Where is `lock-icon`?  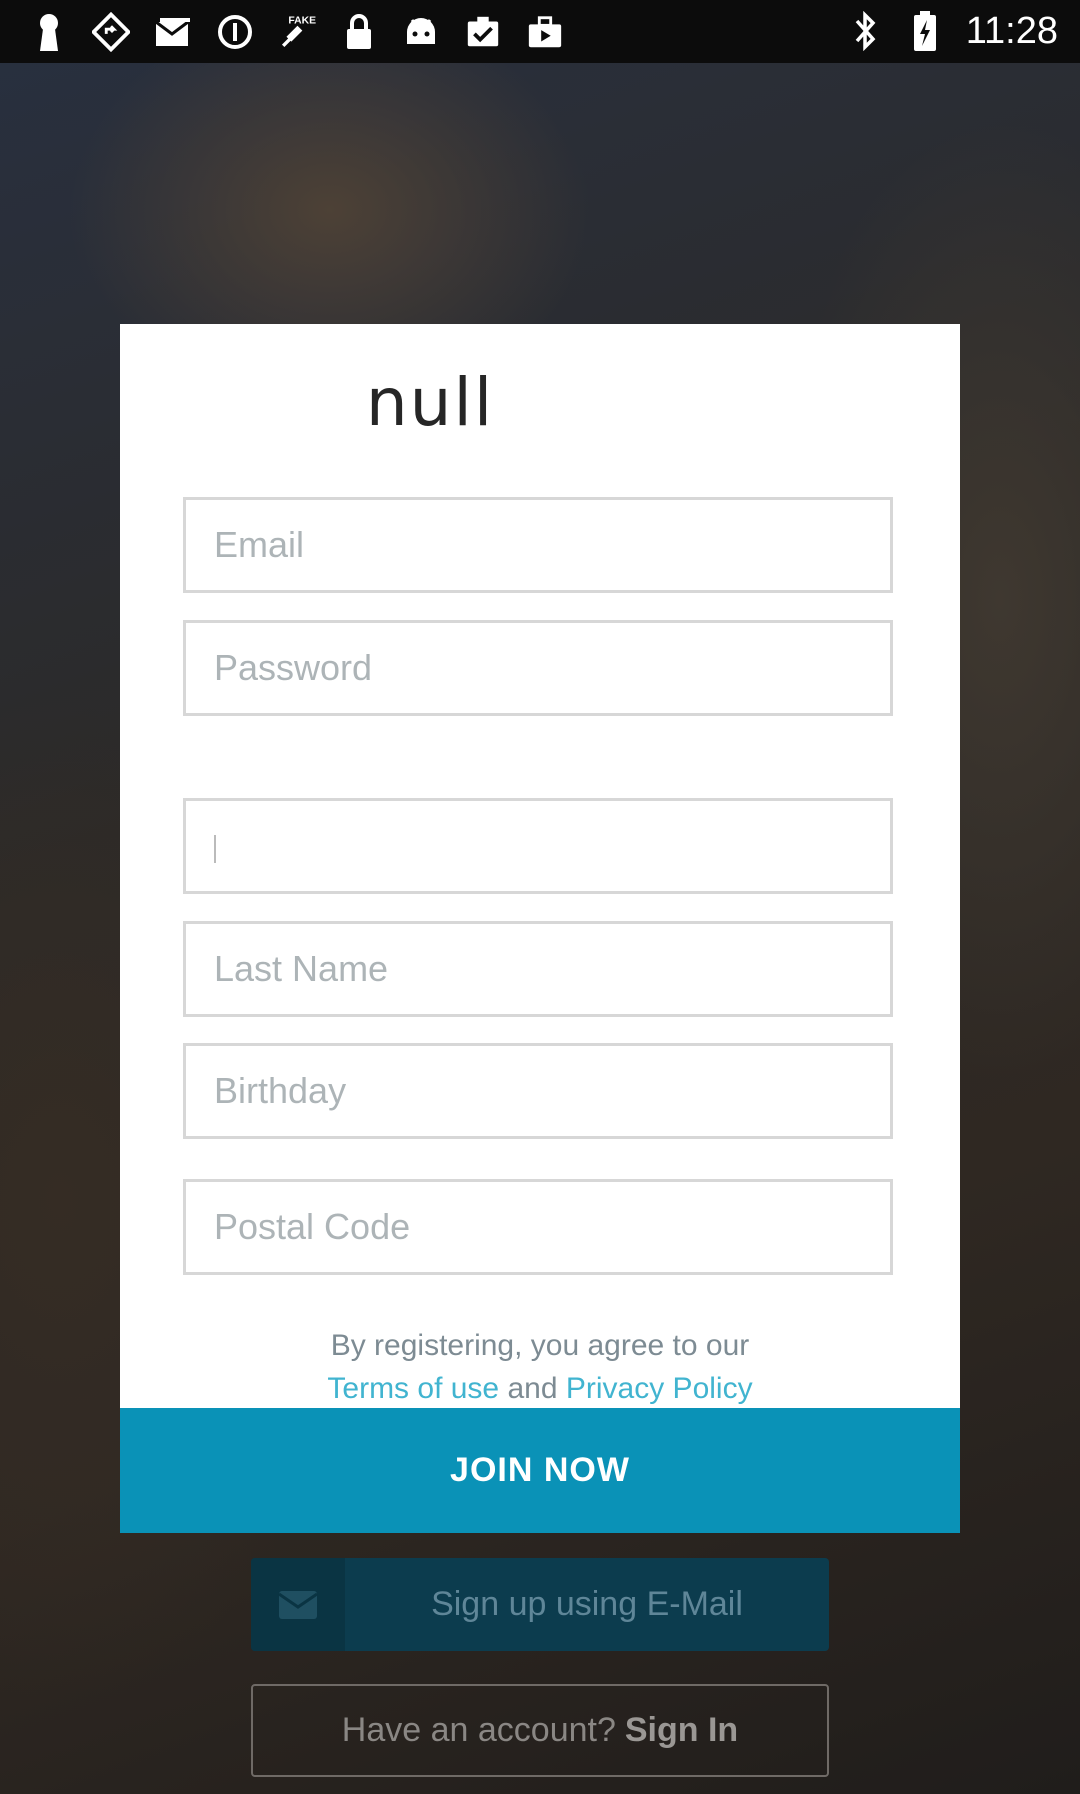 lock-icon is located at coordinates (359, 32).